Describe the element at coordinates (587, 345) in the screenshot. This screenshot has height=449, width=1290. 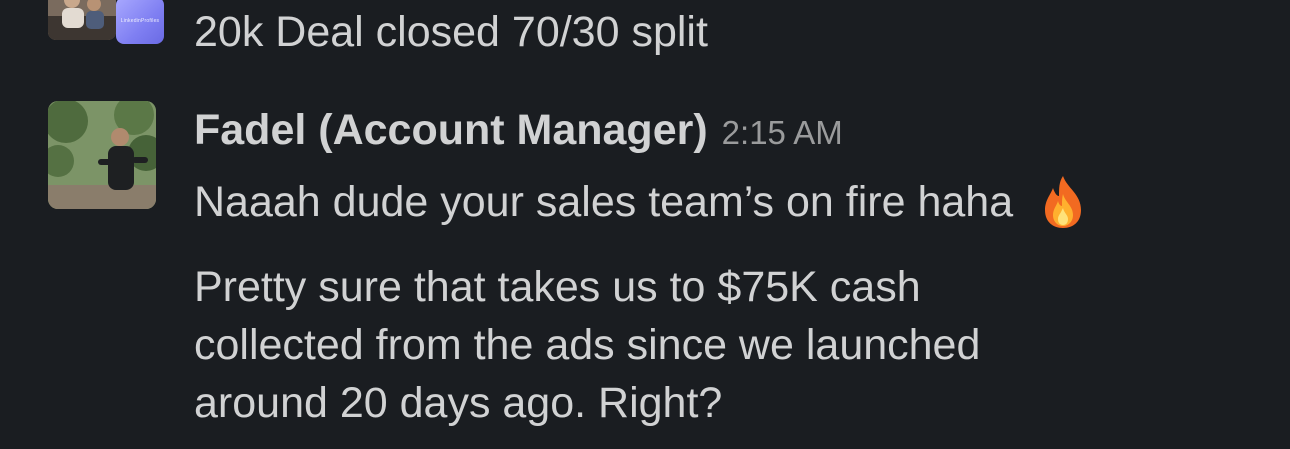
I see `message-paragraph-line: collected from the ads since we launched` at that location.